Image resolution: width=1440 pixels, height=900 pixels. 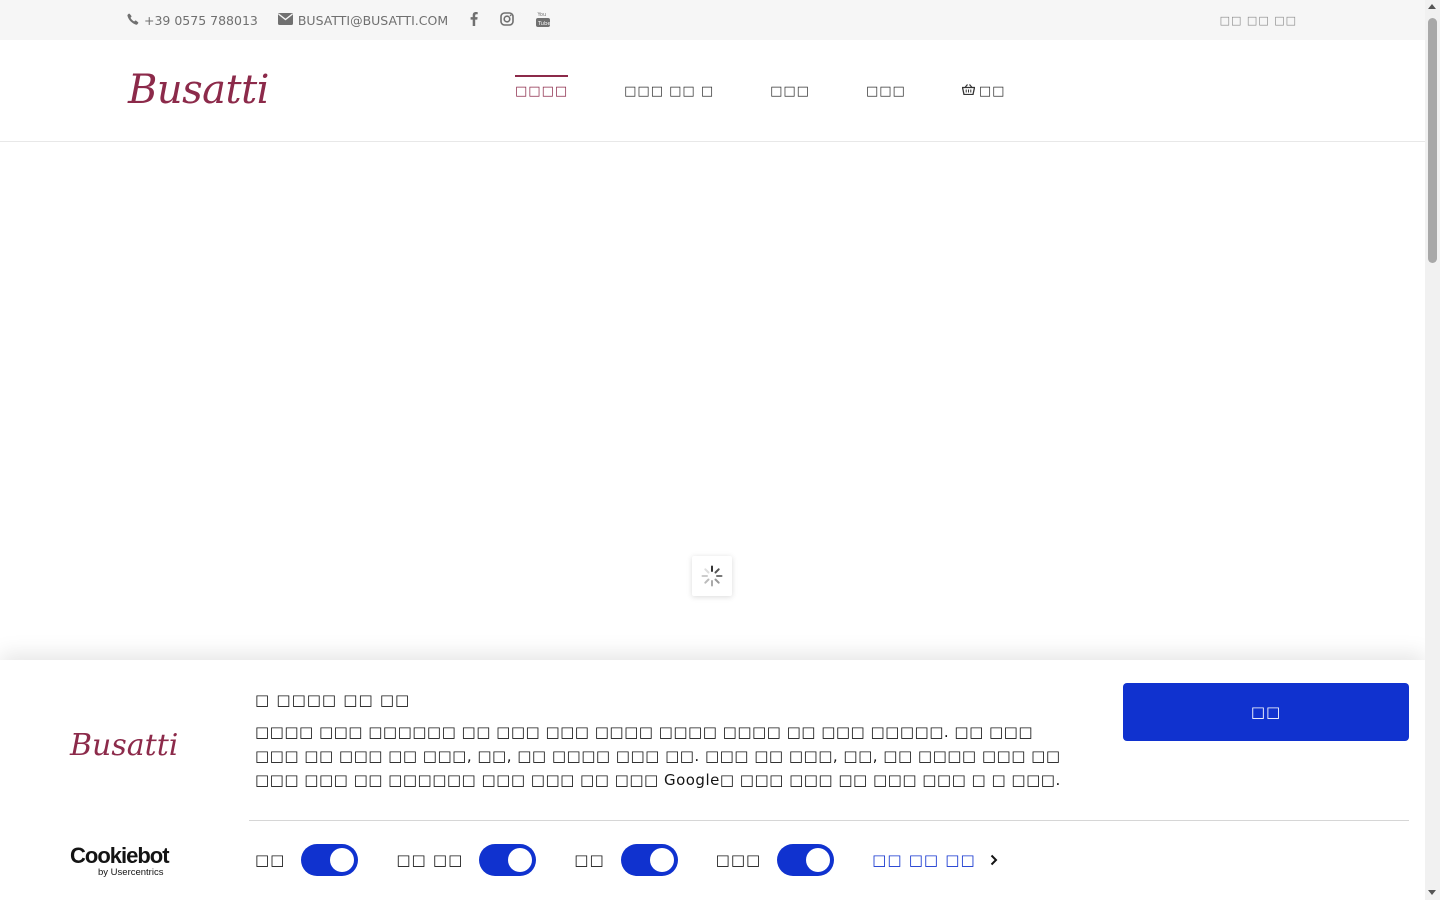 I want to click on marketing-switch, so click(x=806, y=860).